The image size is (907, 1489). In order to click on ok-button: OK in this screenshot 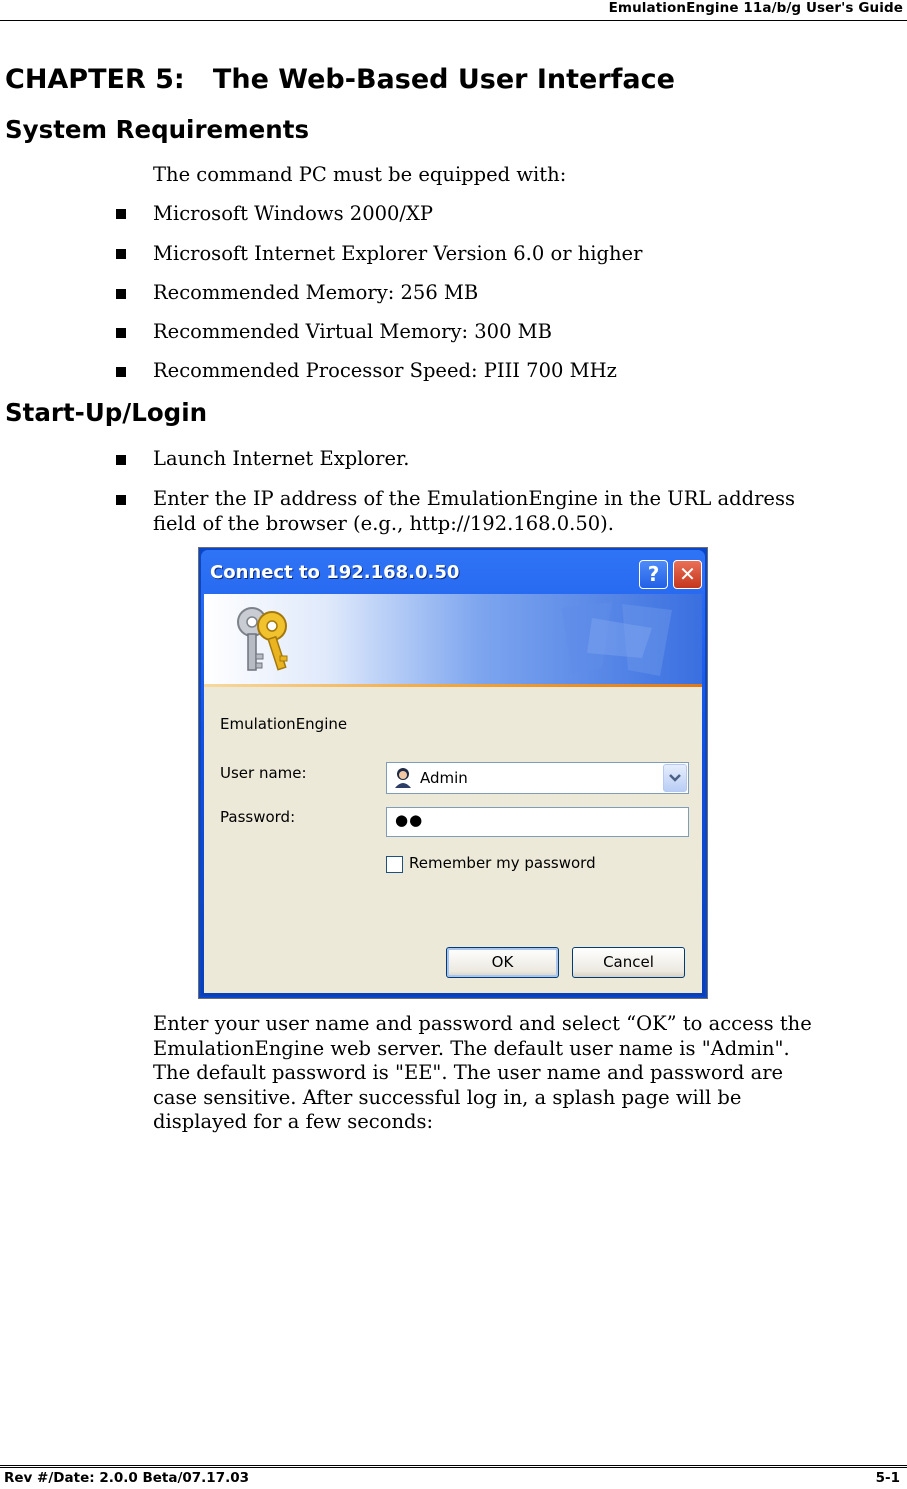, I will do `click(502, 962)`.